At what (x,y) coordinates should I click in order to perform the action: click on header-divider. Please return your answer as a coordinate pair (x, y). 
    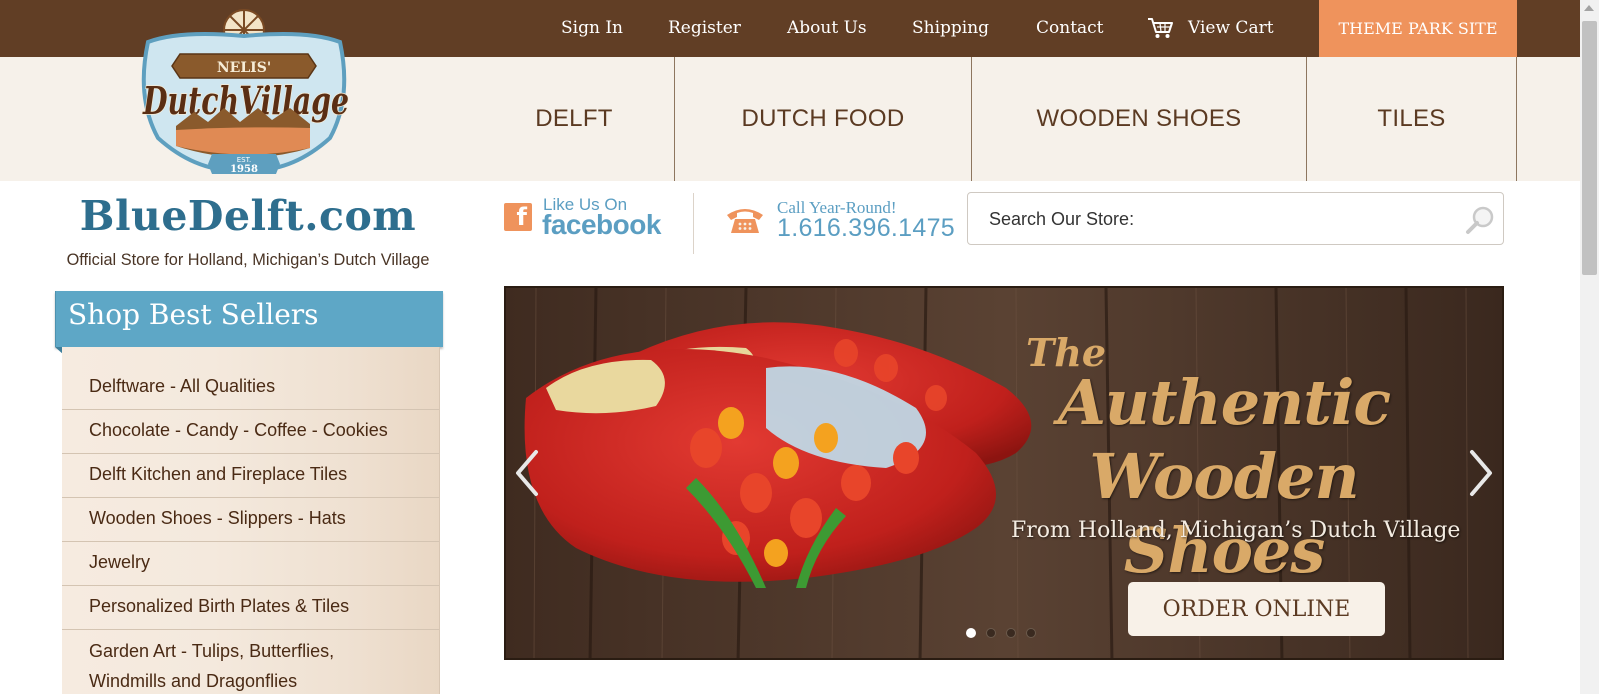
    Looking at the image, I should click on (693, 223).